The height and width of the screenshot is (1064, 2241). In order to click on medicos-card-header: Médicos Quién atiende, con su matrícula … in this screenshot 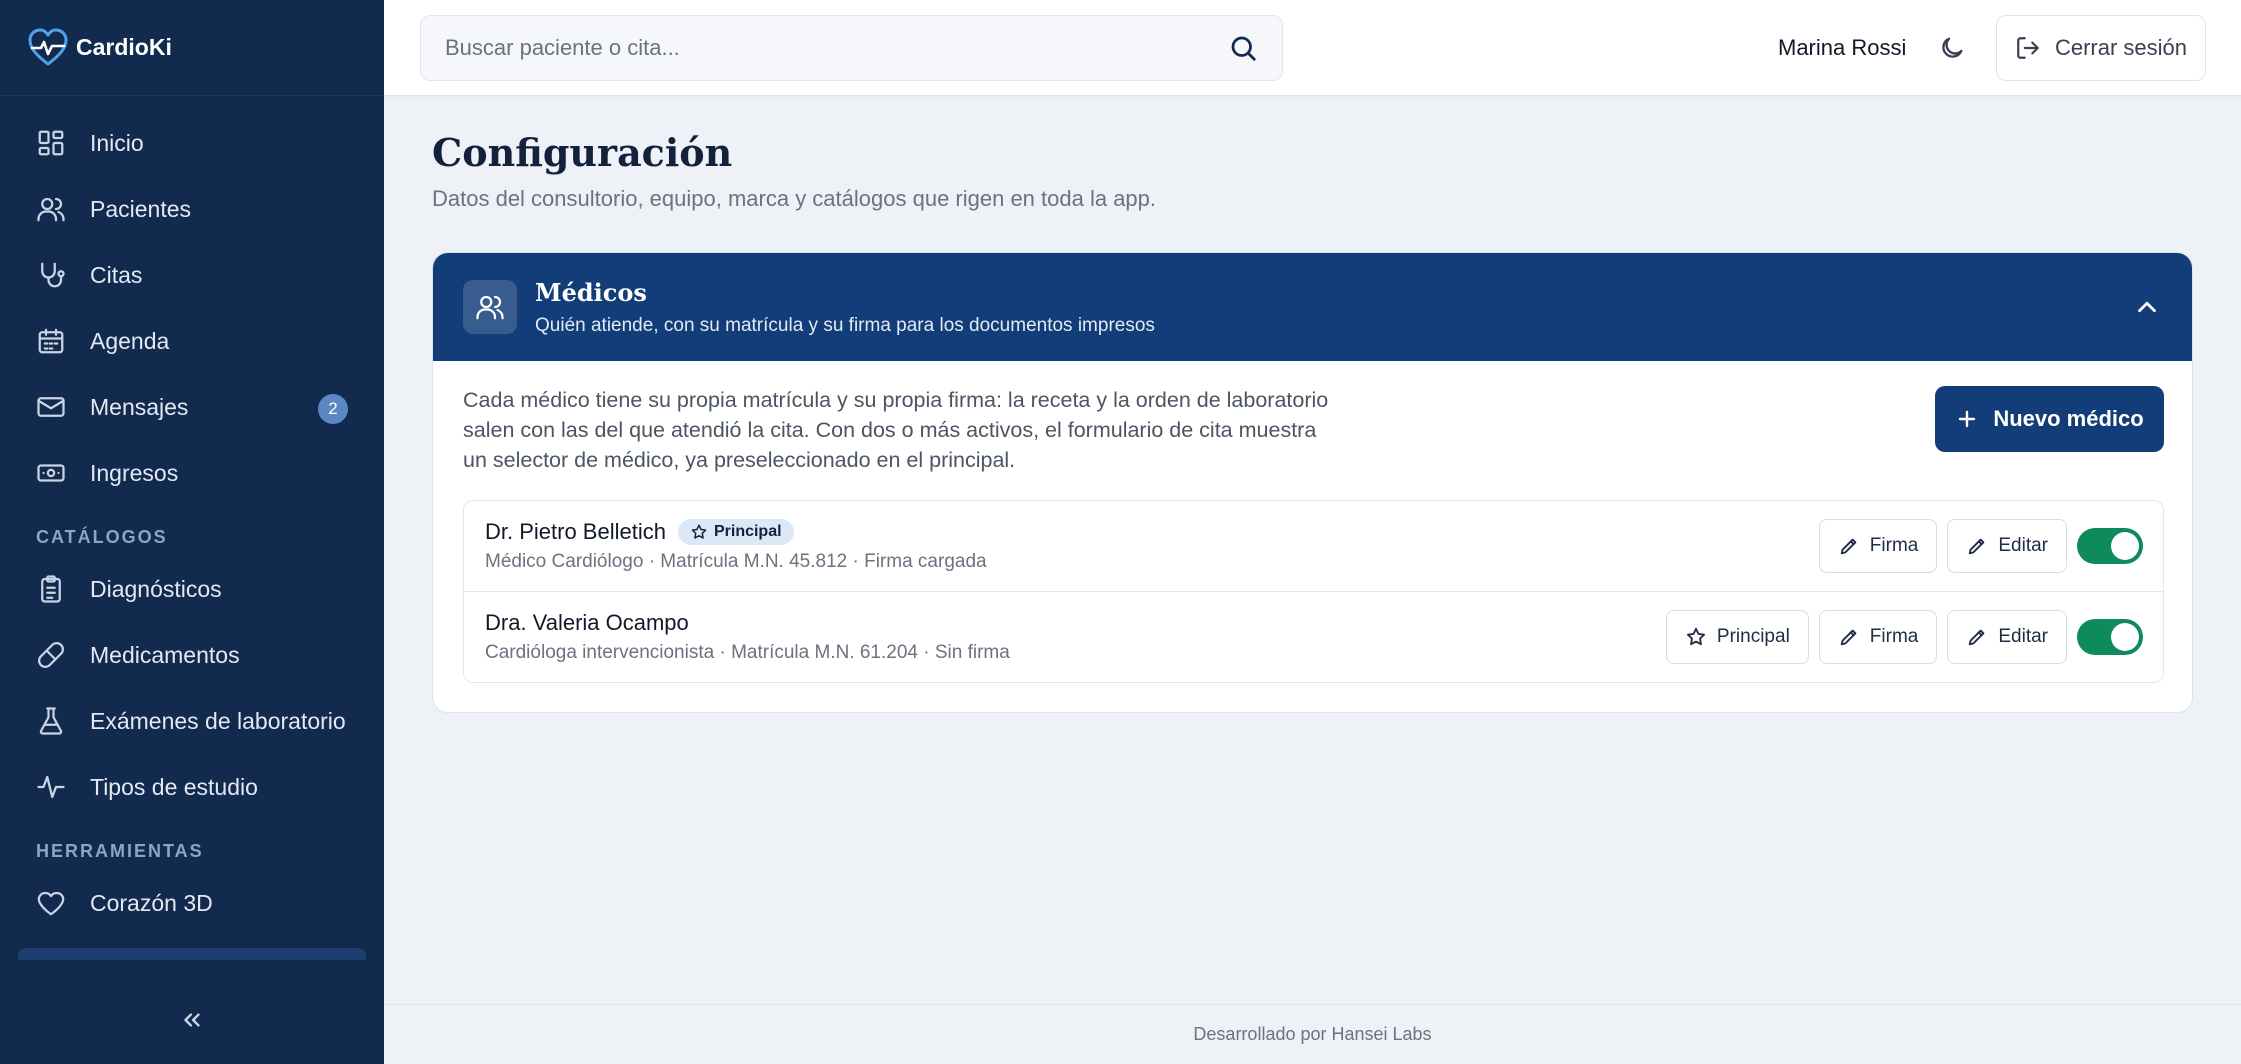, I will do `click(1312, 307)`.